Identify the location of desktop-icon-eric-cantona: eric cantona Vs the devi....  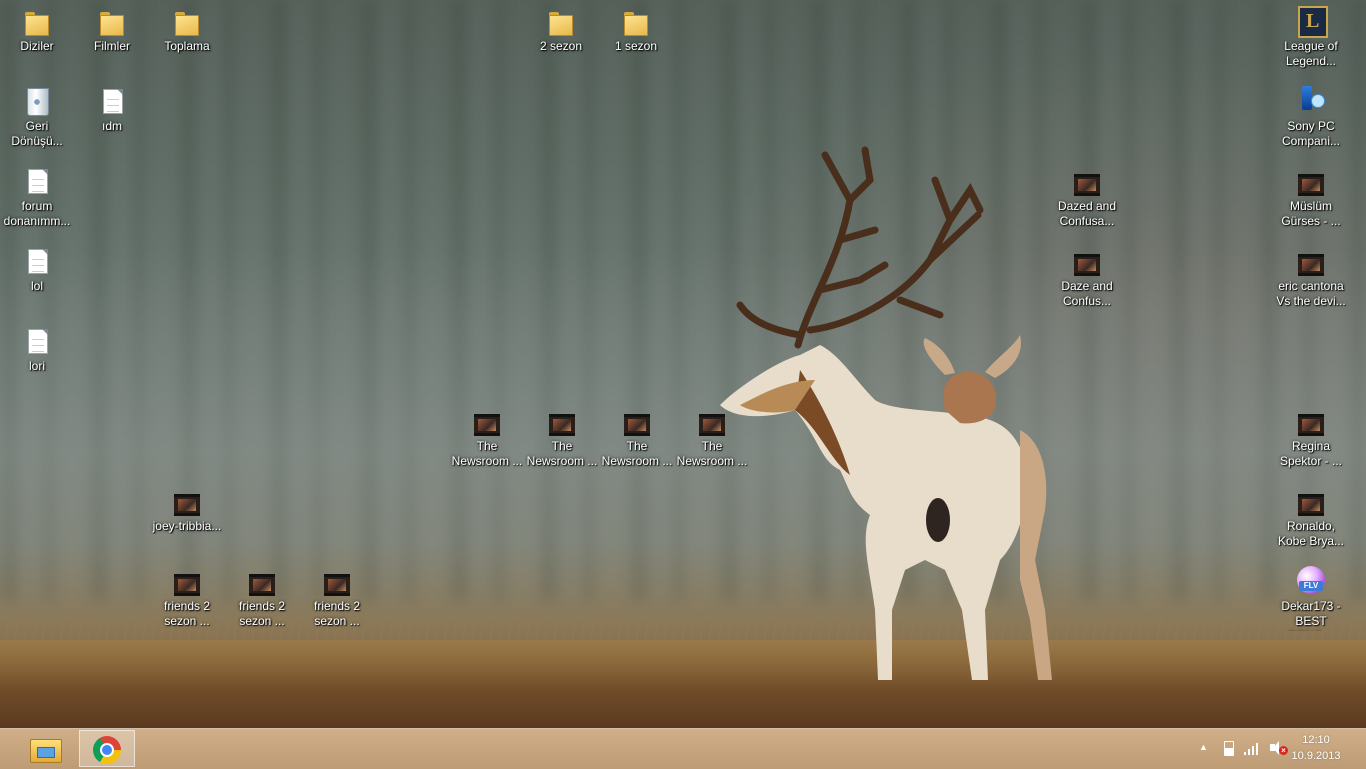
(1311, 278).